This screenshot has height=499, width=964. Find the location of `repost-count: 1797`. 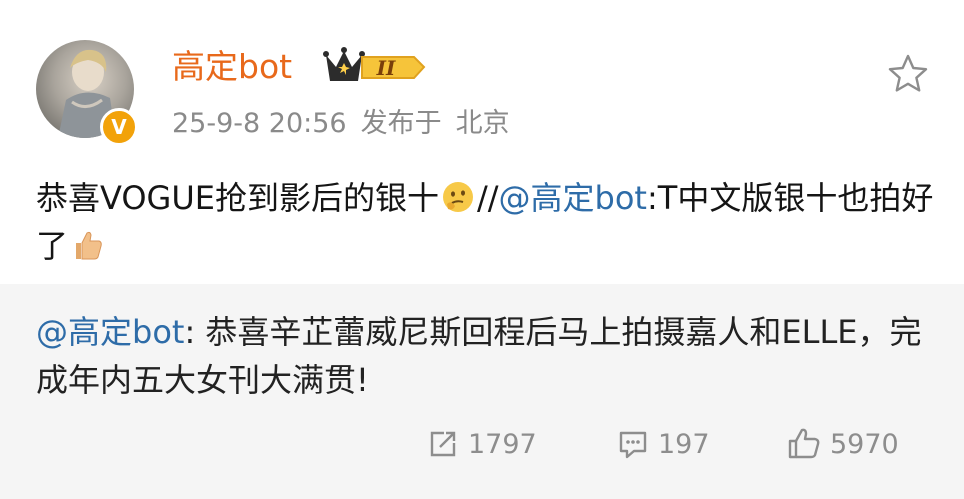

repost-count: 1797 is located at coordinates (502, 444).